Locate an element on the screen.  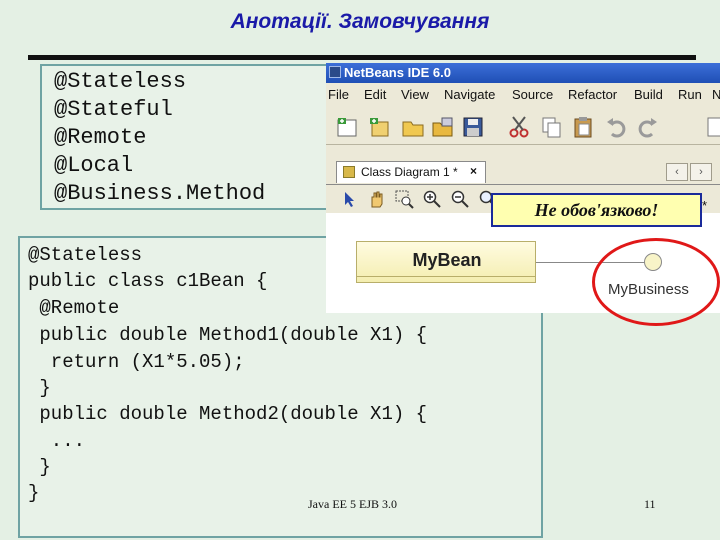
new-file-icon is located at coordinates (379, 127).